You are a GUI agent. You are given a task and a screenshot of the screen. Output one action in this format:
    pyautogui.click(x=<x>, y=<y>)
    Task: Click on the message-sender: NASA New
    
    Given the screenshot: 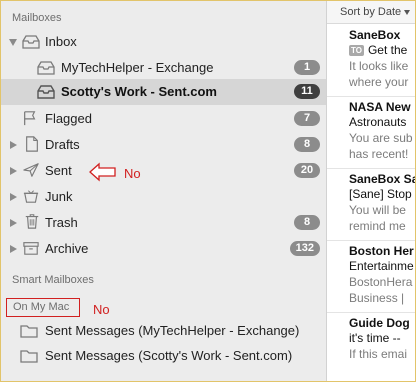 What is the action you would take?
    pyautogui.click(x=380, y=107)
    